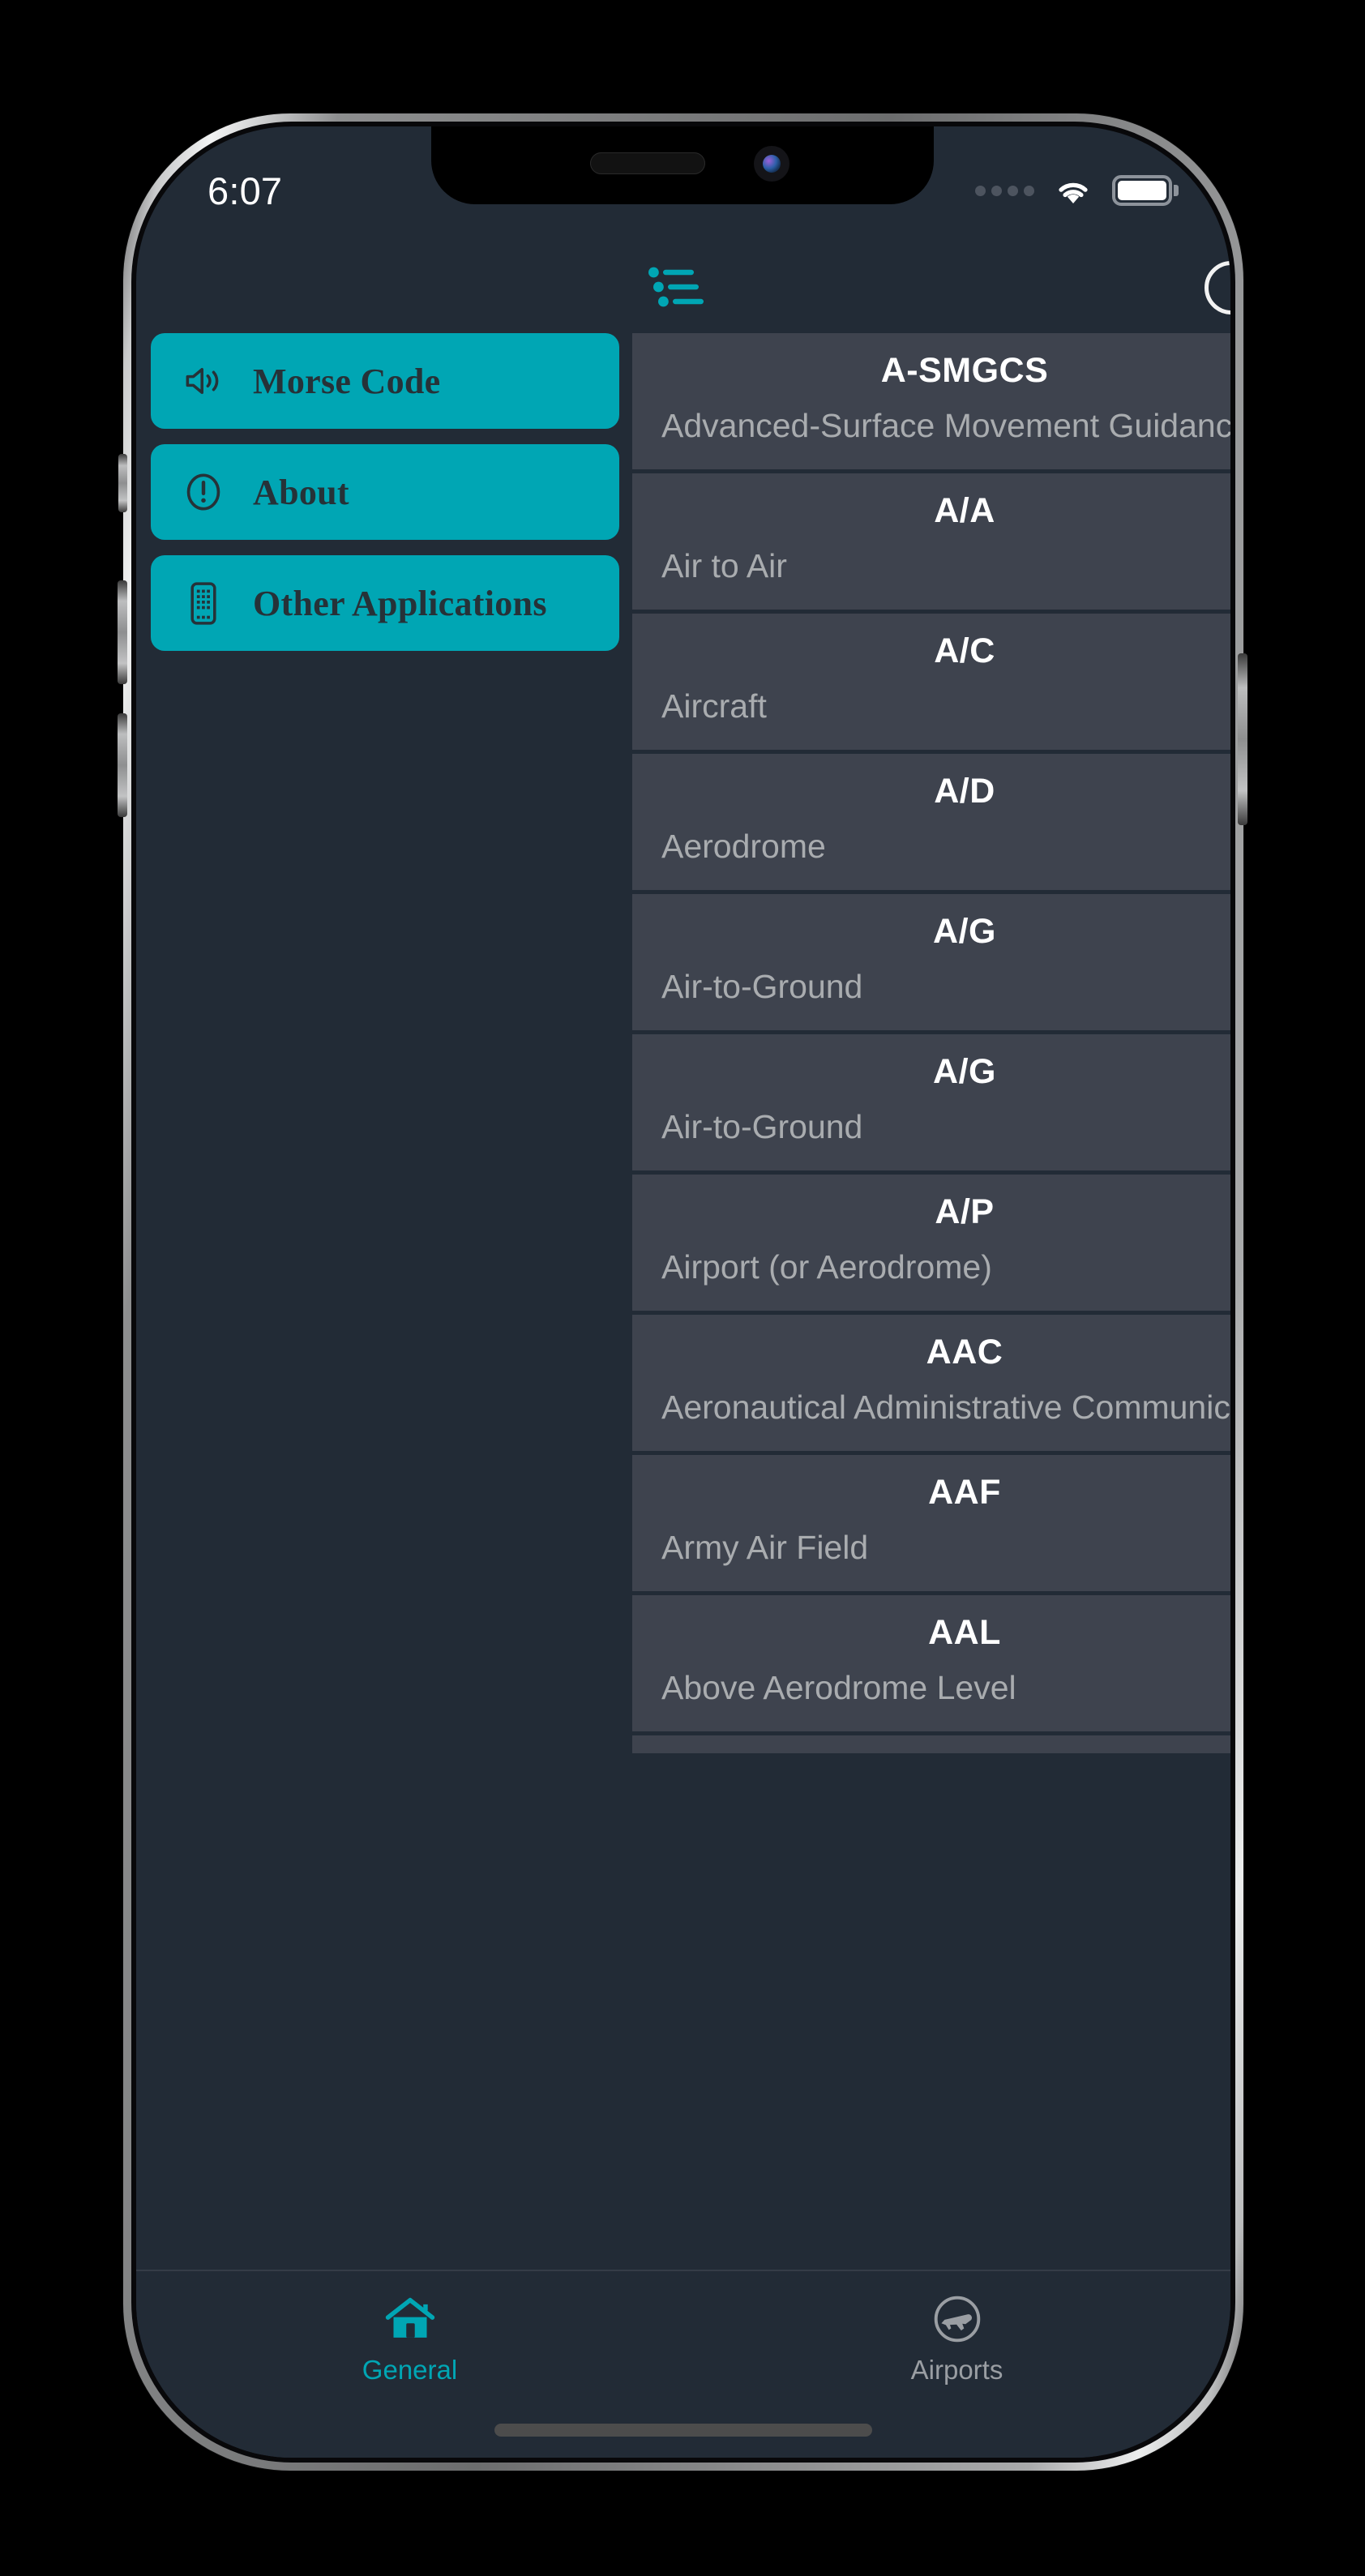  What do you see at coordinates (1145, 190) in the screenshot?
I see `battery-full-icon` at bounding box center [1145, 190].